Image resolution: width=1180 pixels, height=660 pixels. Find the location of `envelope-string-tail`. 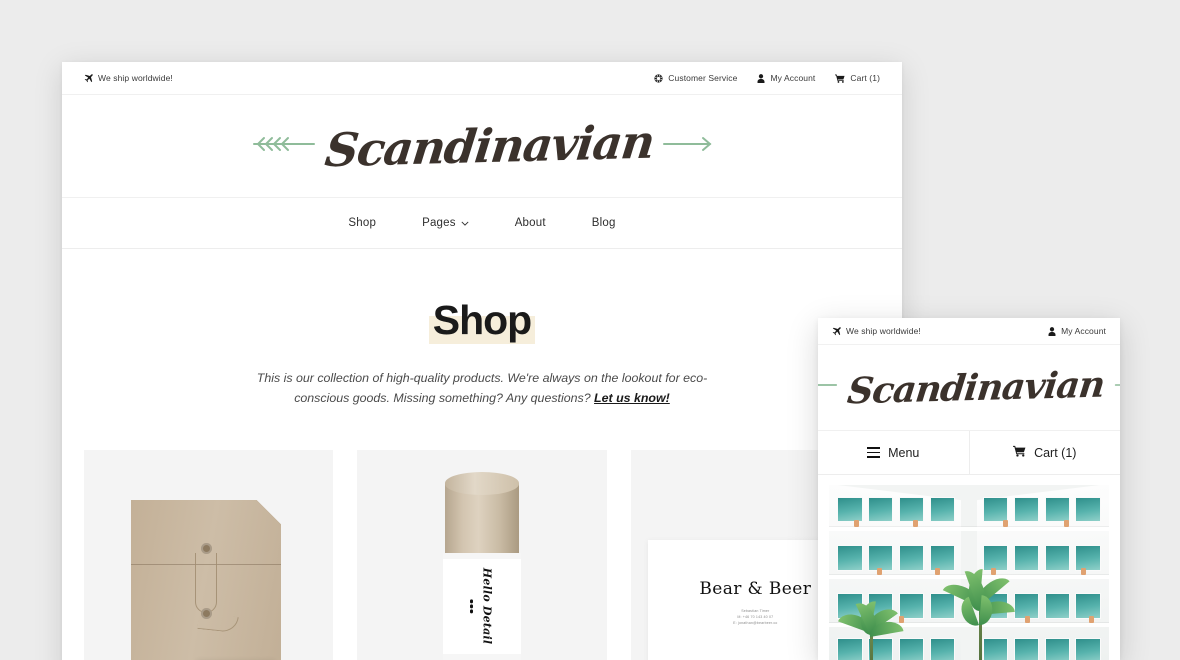

envelope-string-tail is located at coordinates (218, 623).